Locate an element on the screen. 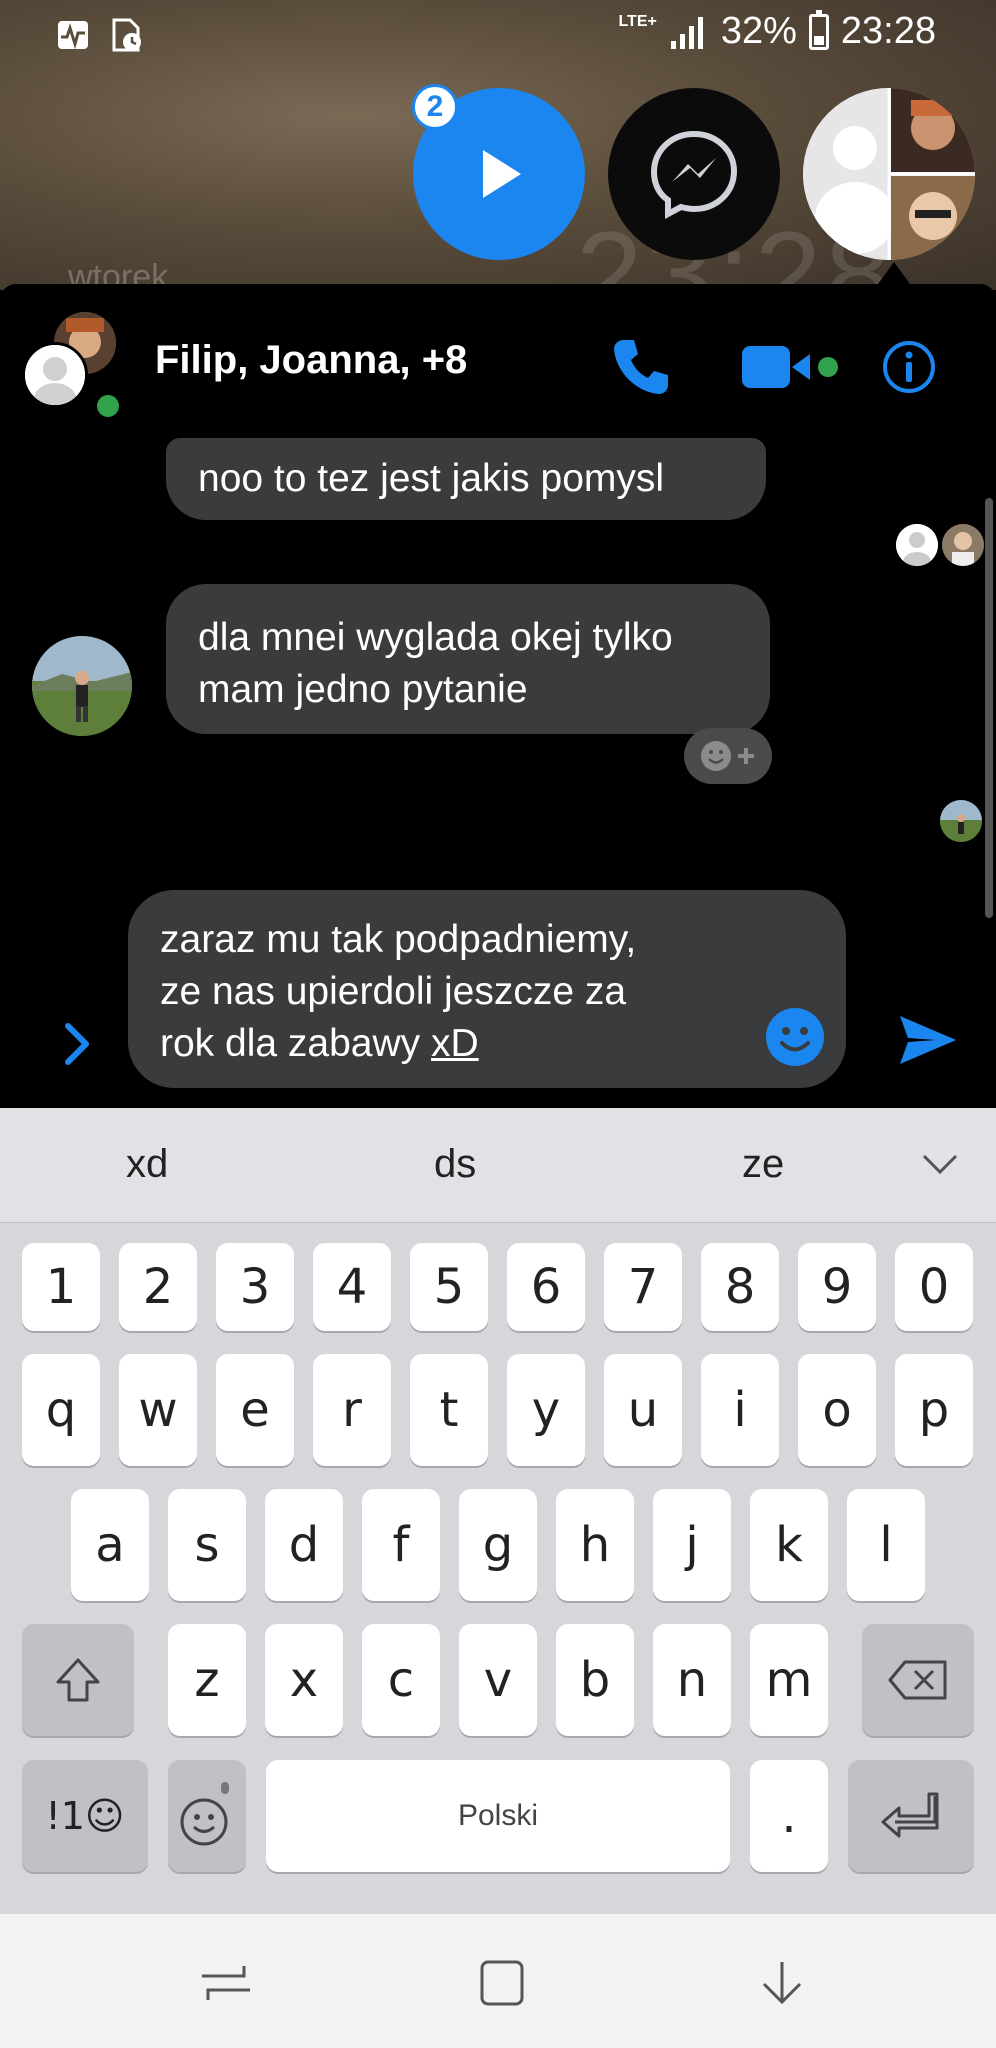 This screenshot has width=996, height=2048. key-7: 7 is located at coordinates (643, 1287).